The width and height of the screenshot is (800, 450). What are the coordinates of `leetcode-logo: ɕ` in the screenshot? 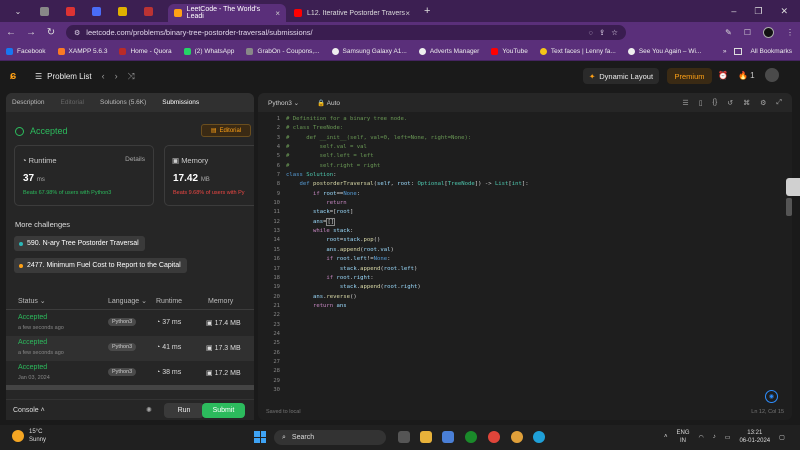 It's located at (15, 76).